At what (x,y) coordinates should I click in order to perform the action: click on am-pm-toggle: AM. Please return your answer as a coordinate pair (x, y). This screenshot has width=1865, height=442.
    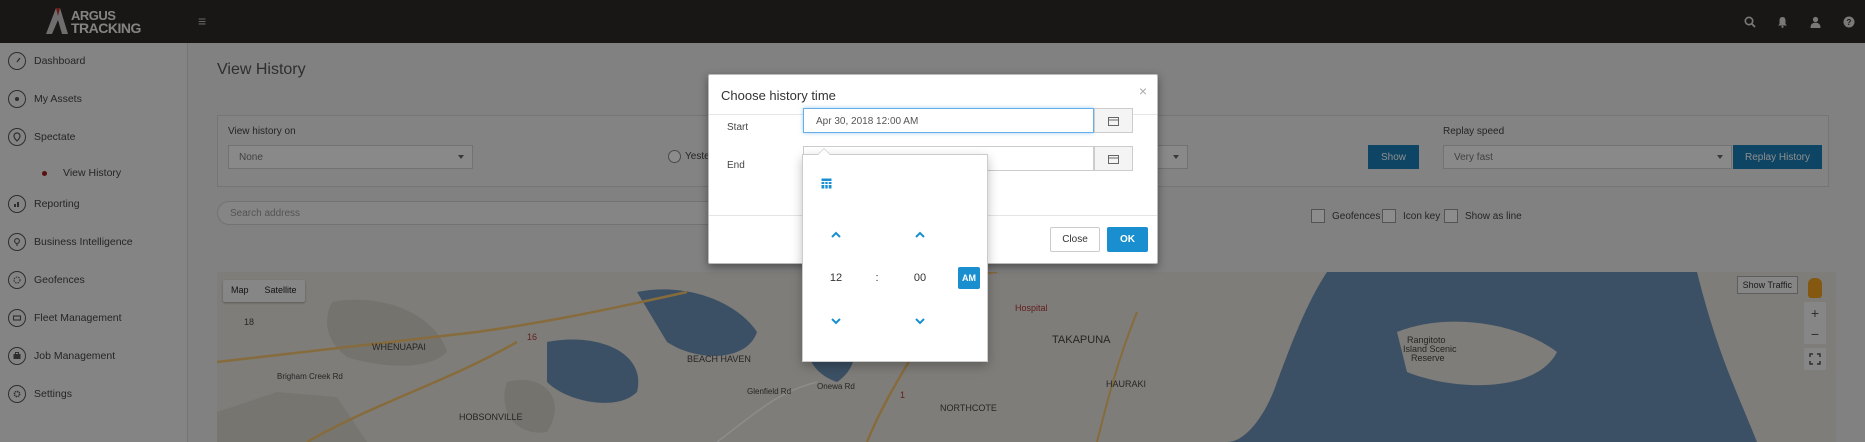
    Looking at the image, I should click on (969, 278).